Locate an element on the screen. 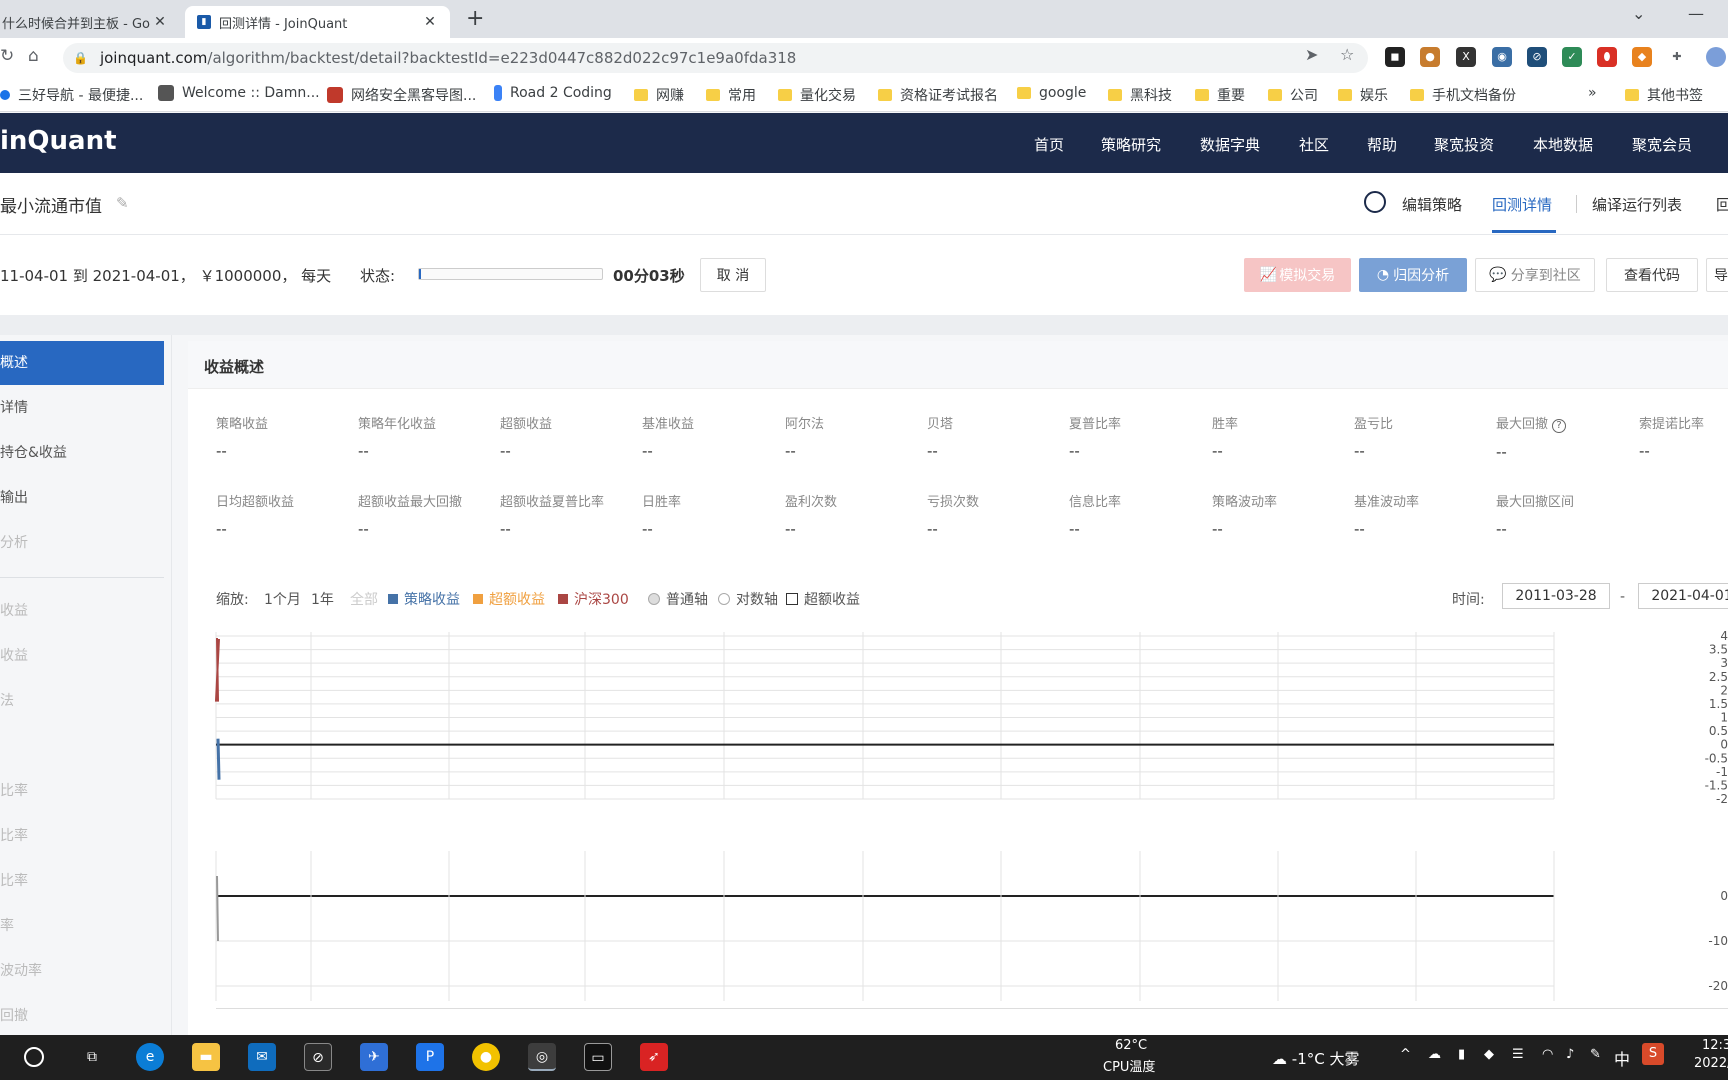 This screenshot has width=1728, height=1080. terminal-icon: ▭ is located at coordinates (598, 1057).